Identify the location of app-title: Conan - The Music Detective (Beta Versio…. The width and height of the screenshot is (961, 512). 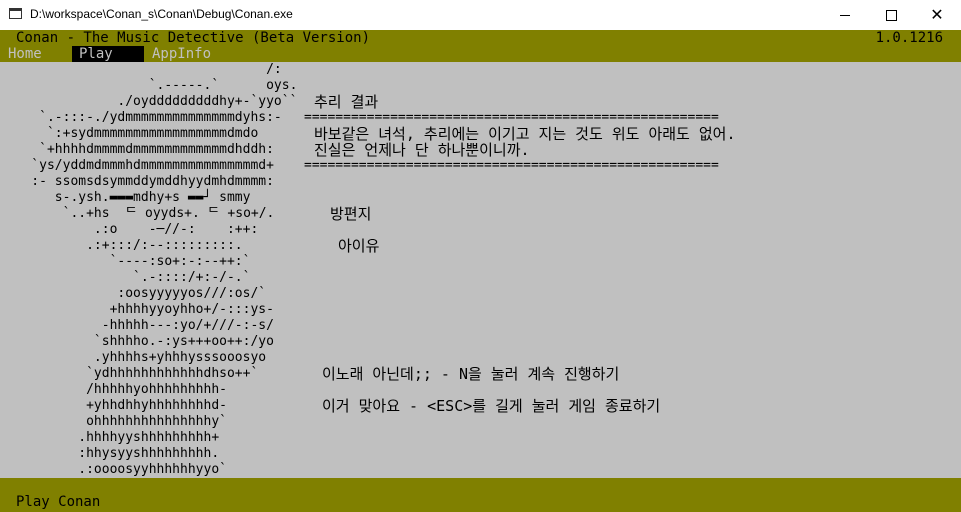
(193, 38).